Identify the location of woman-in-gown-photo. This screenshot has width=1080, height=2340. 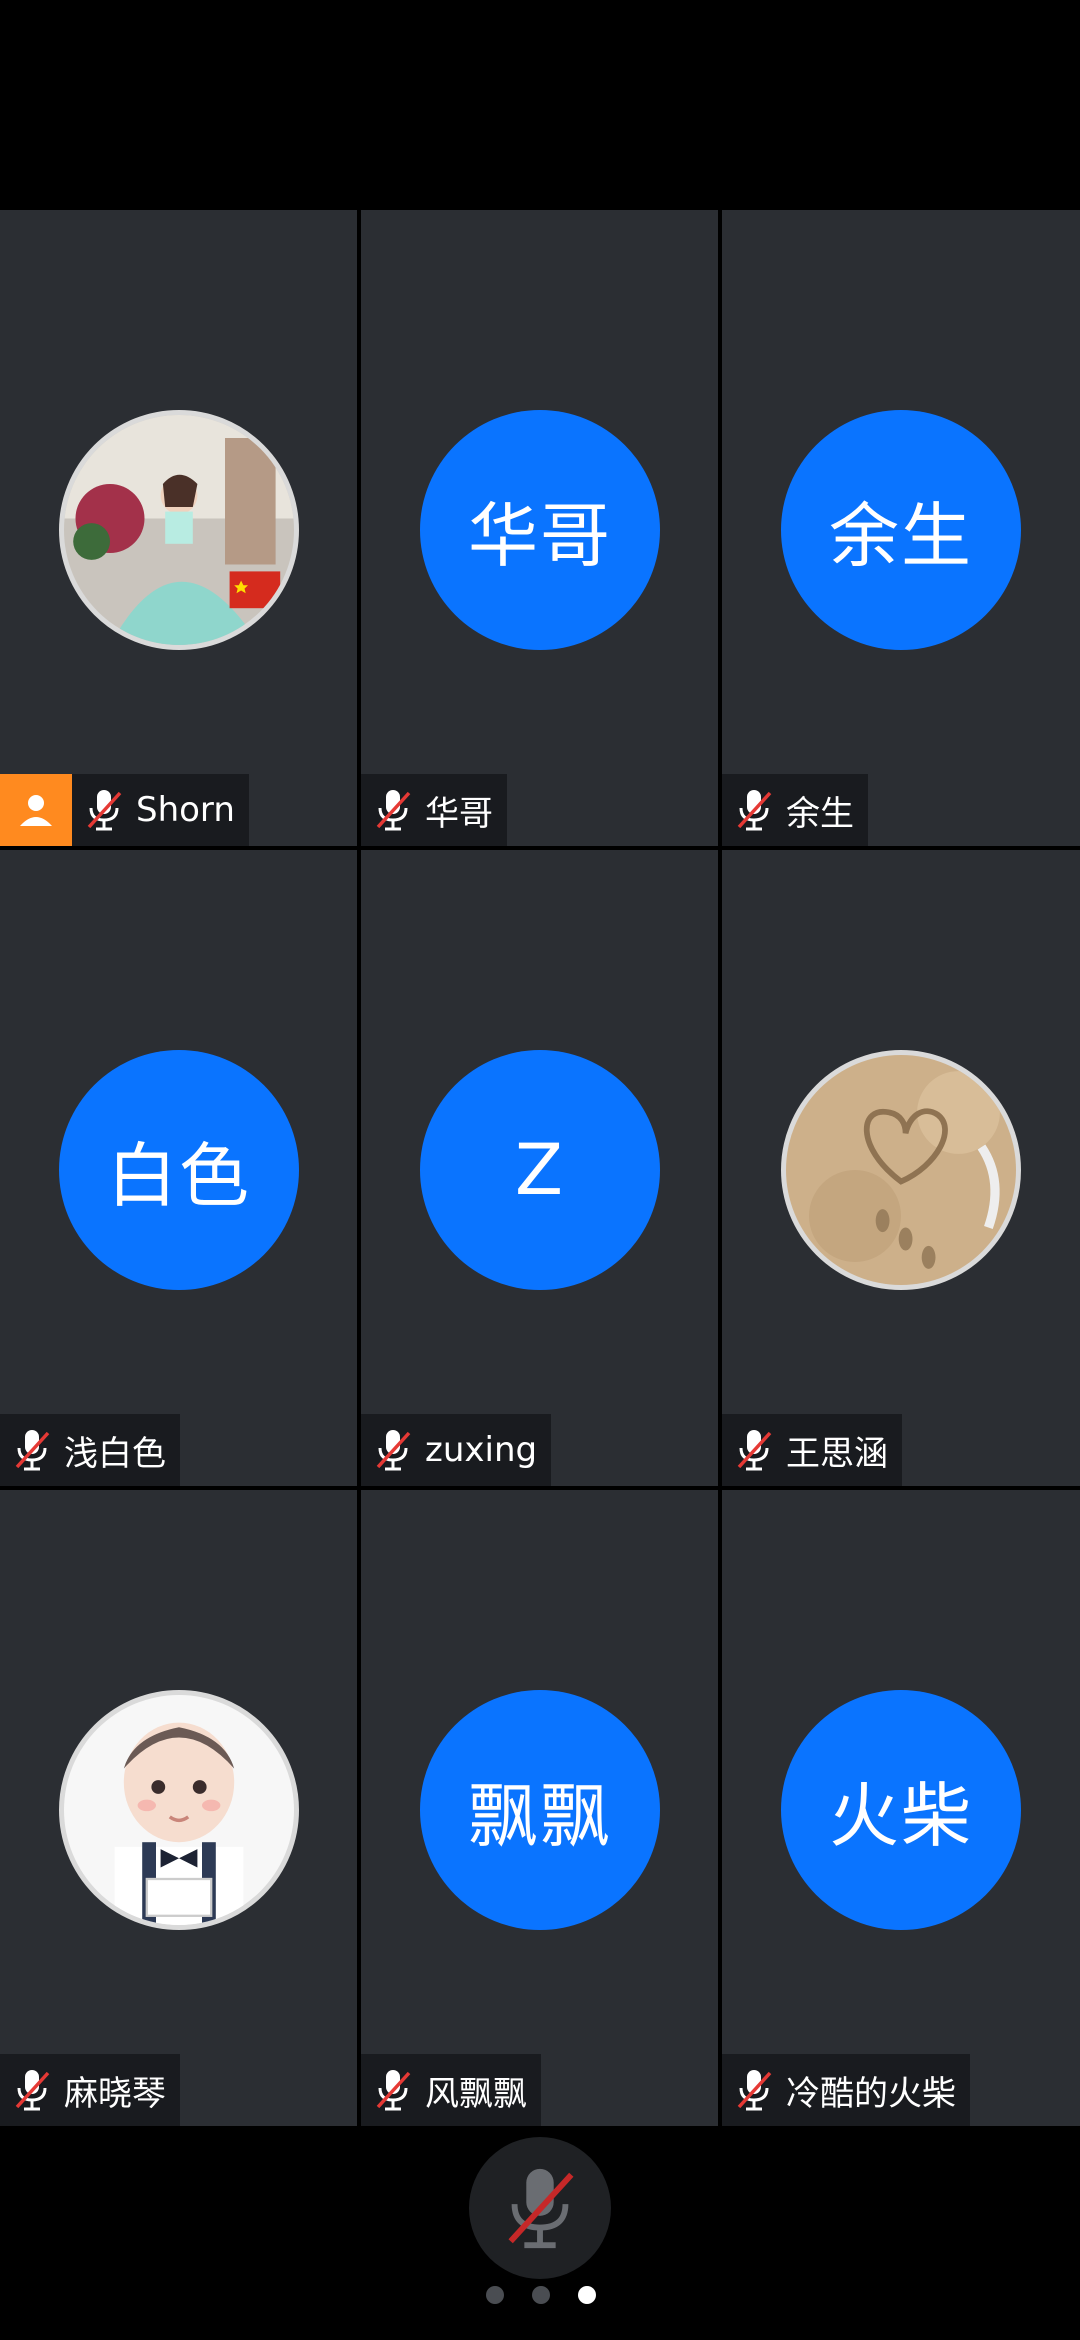
(179, 530).